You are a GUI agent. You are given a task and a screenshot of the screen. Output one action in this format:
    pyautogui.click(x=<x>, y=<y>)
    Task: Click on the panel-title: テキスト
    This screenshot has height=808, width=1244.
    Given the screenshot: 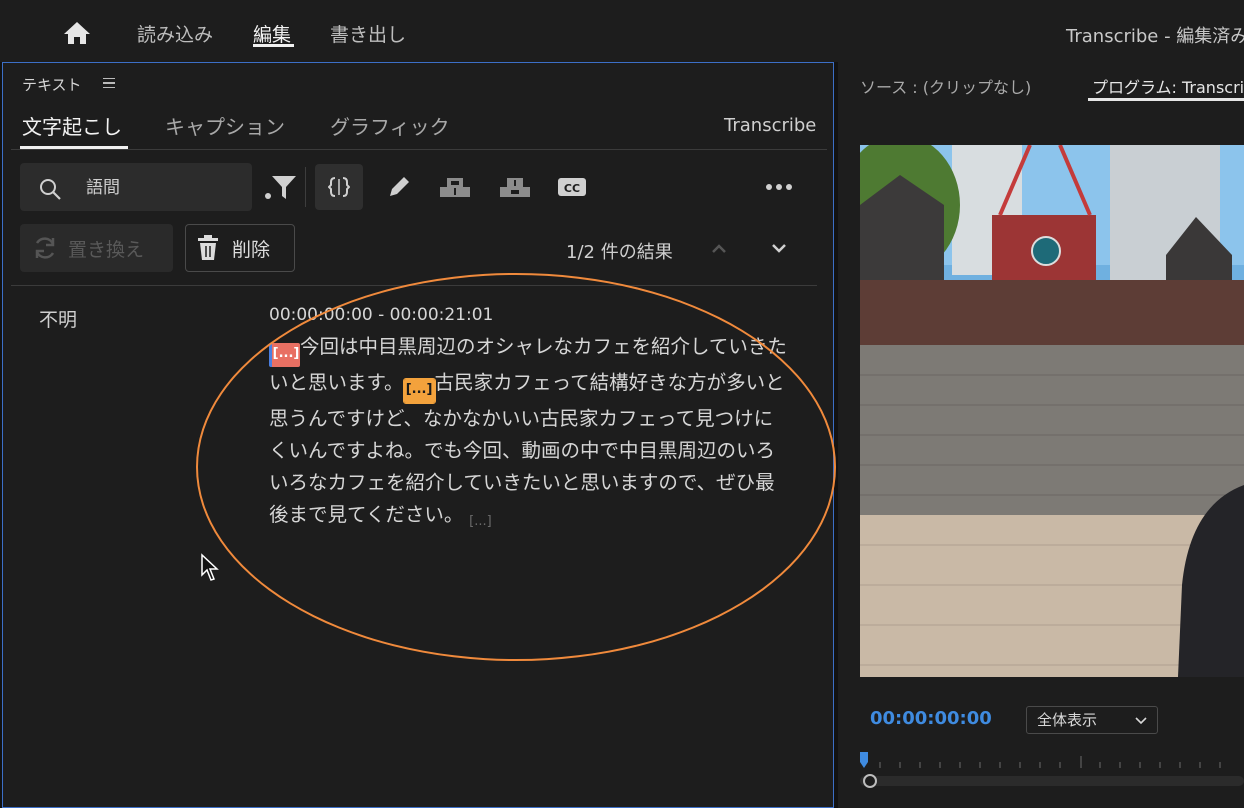 What is the action you would take?
    pyautogui.click(x=52, y=85)
    